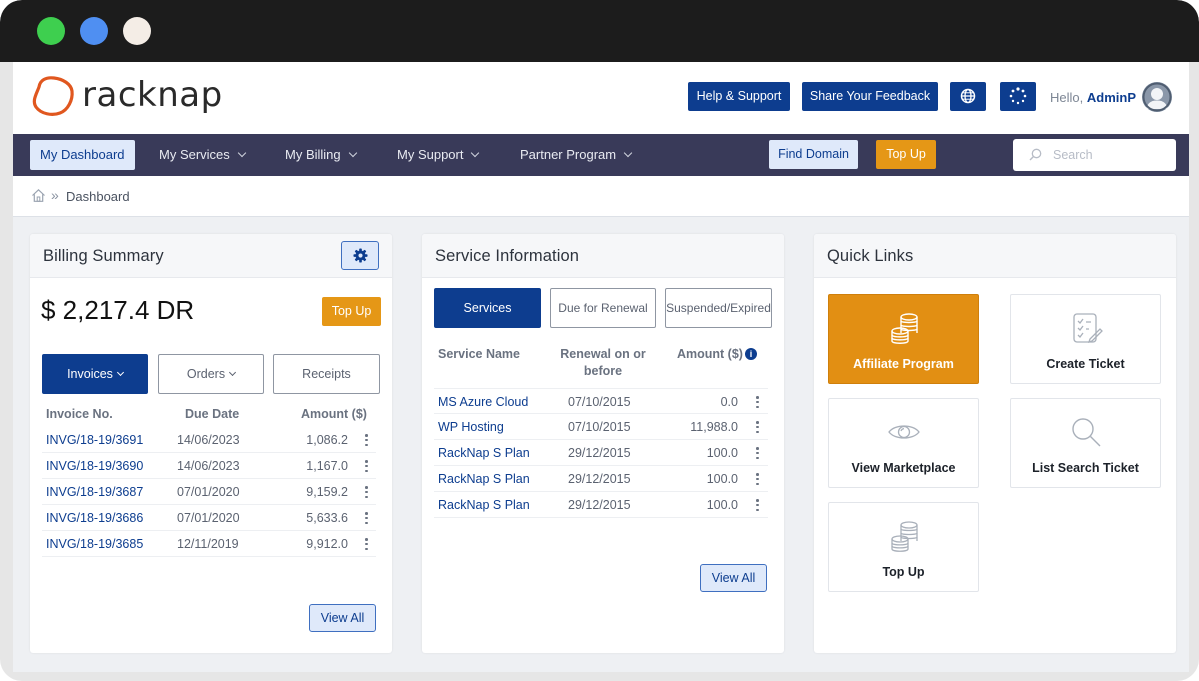 This screenshot has height=681, width=1199. I want to click on help-support-button: Help & Support, so click(739, 96).